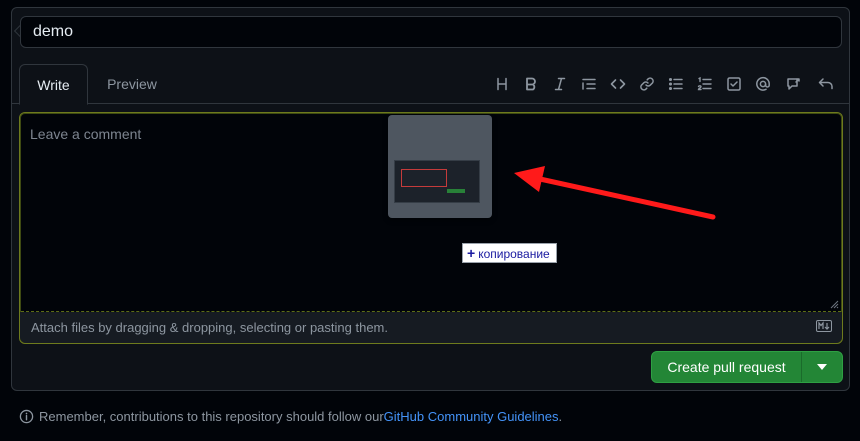  Describe the element at coordinates (647, 84) in the screenshot. I see `link-icon` at that location.